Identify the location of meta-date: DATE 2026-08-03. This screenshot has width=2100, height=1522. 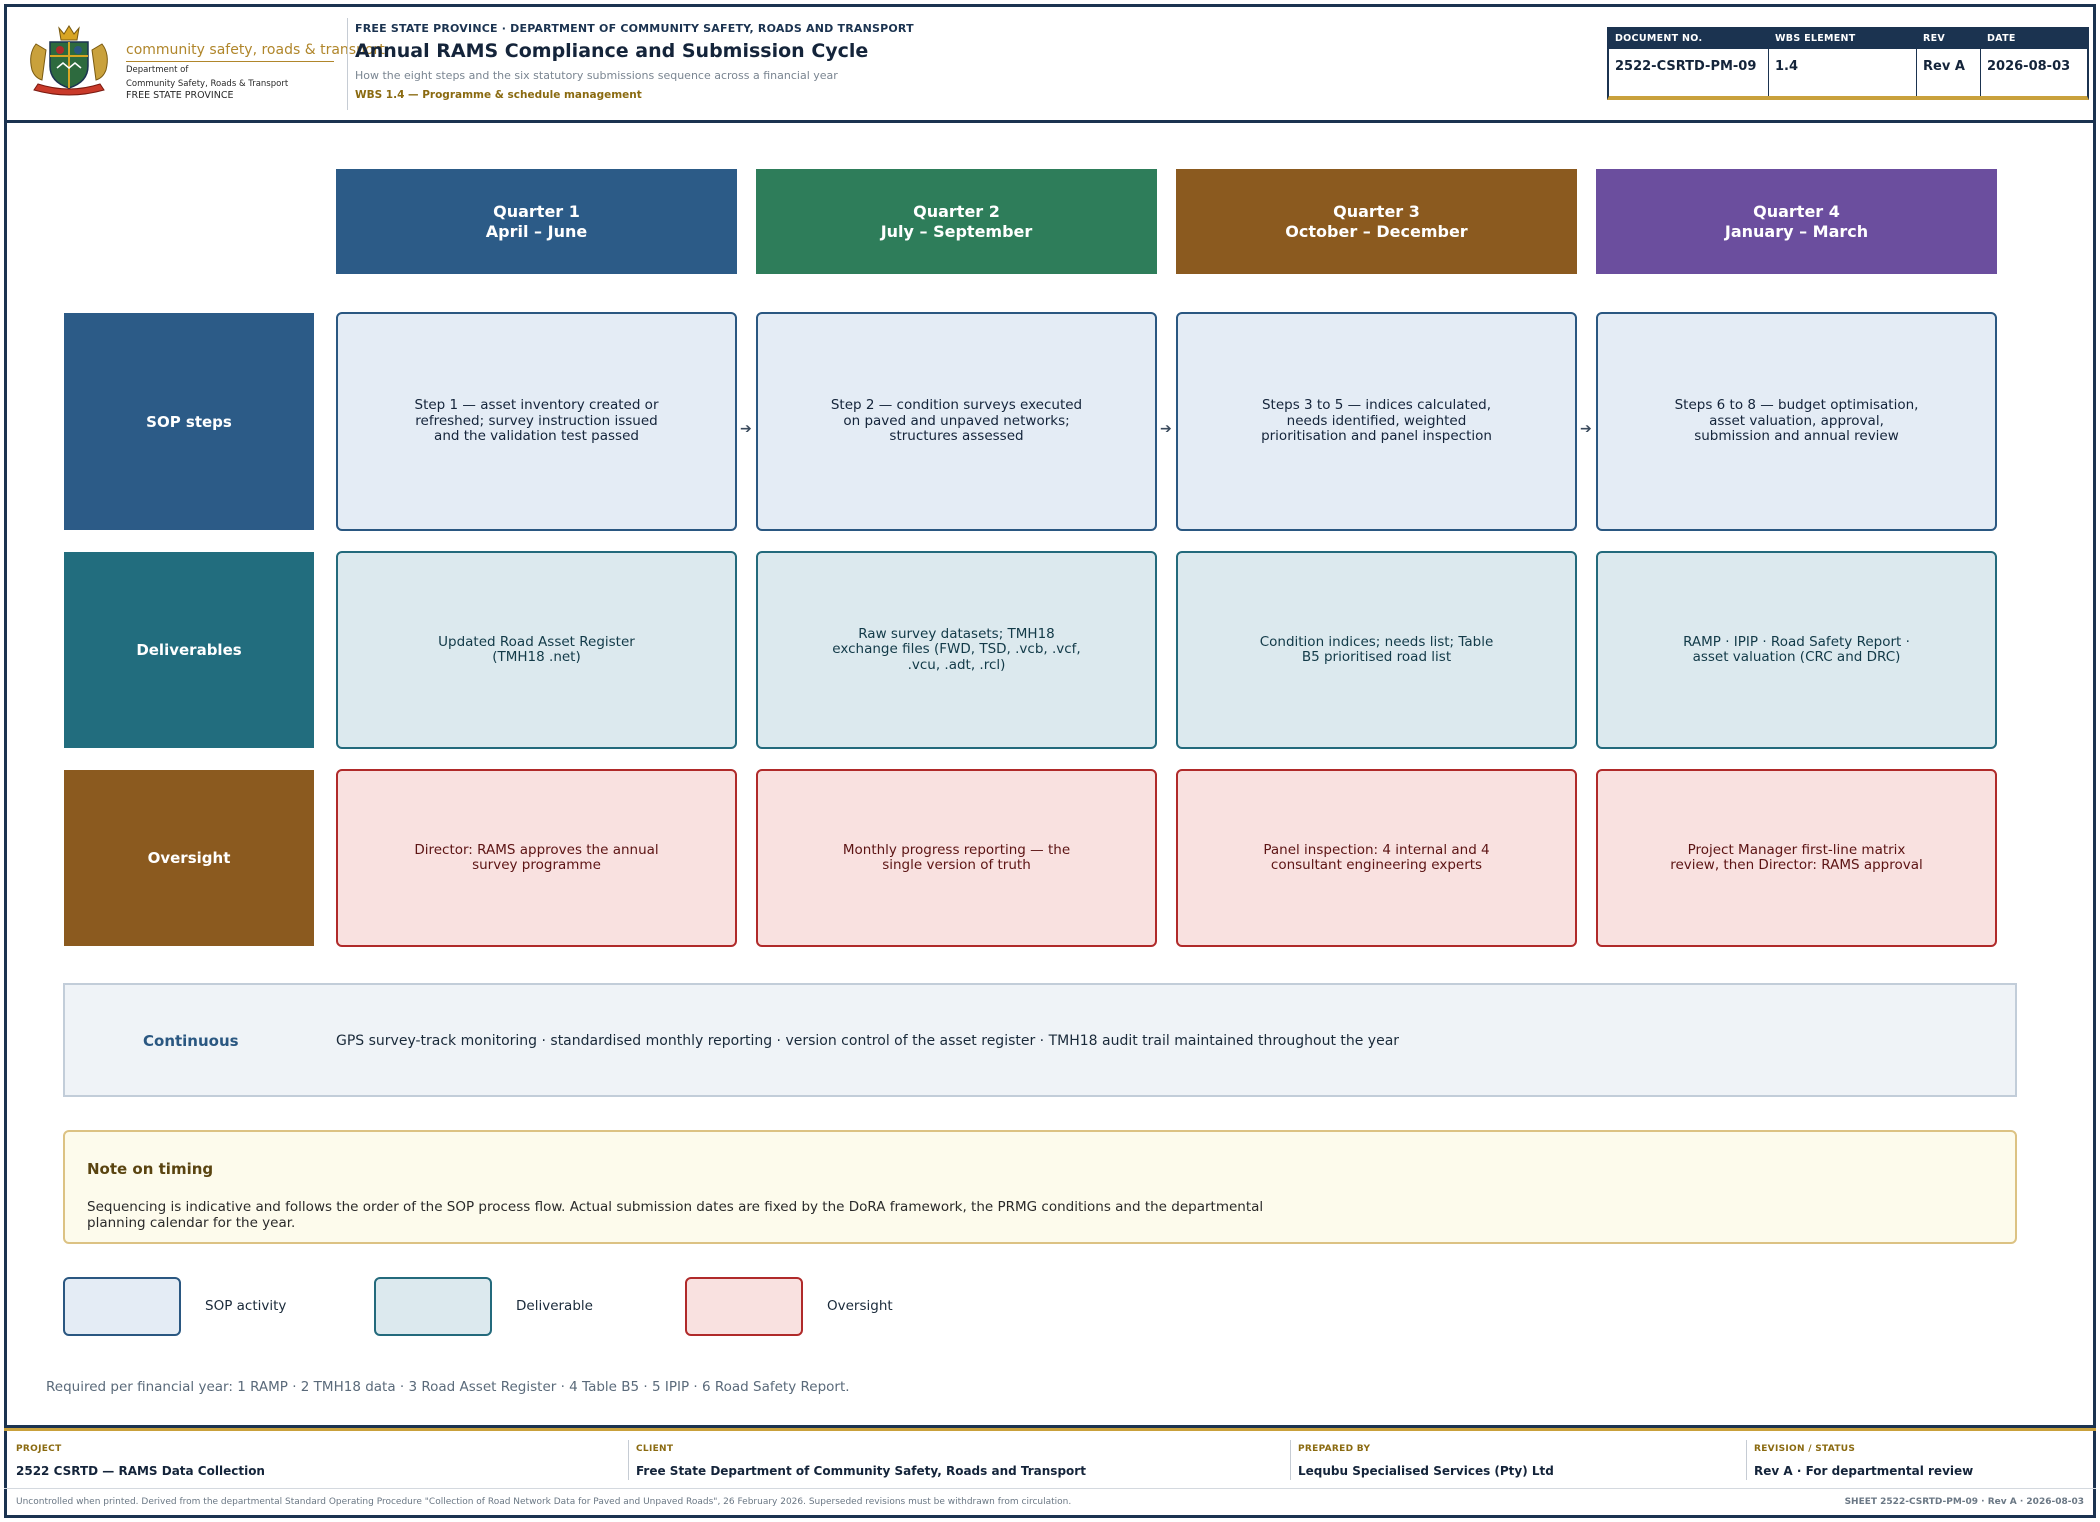
(2034, 62).